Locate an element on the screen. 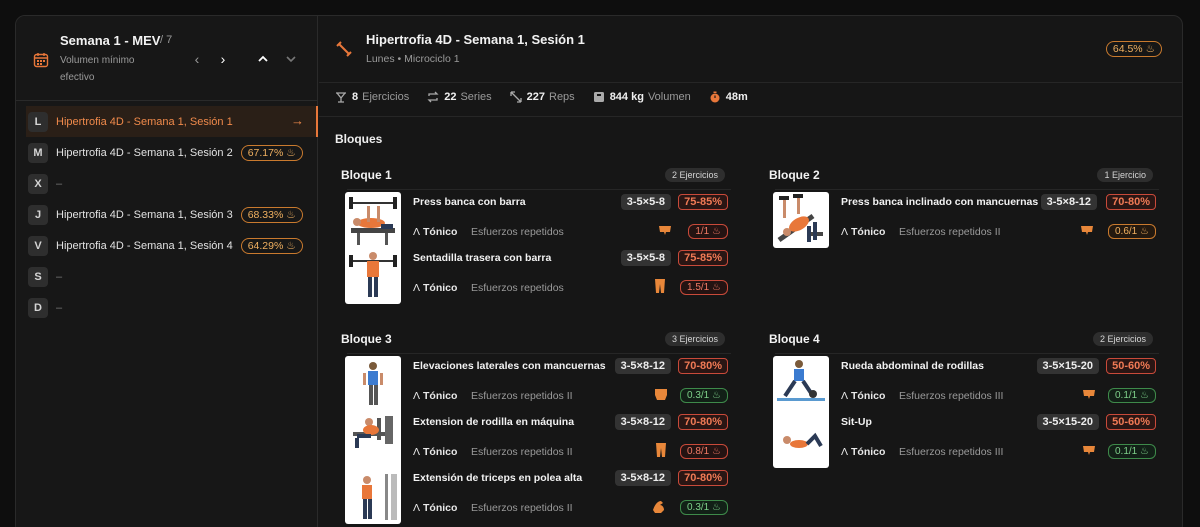 This screenshot has height=527, width=1200. day-item-monday: L Hipertrofia 4D - Semana 1, Sesión 1 → is located at coordinates (172, 121).